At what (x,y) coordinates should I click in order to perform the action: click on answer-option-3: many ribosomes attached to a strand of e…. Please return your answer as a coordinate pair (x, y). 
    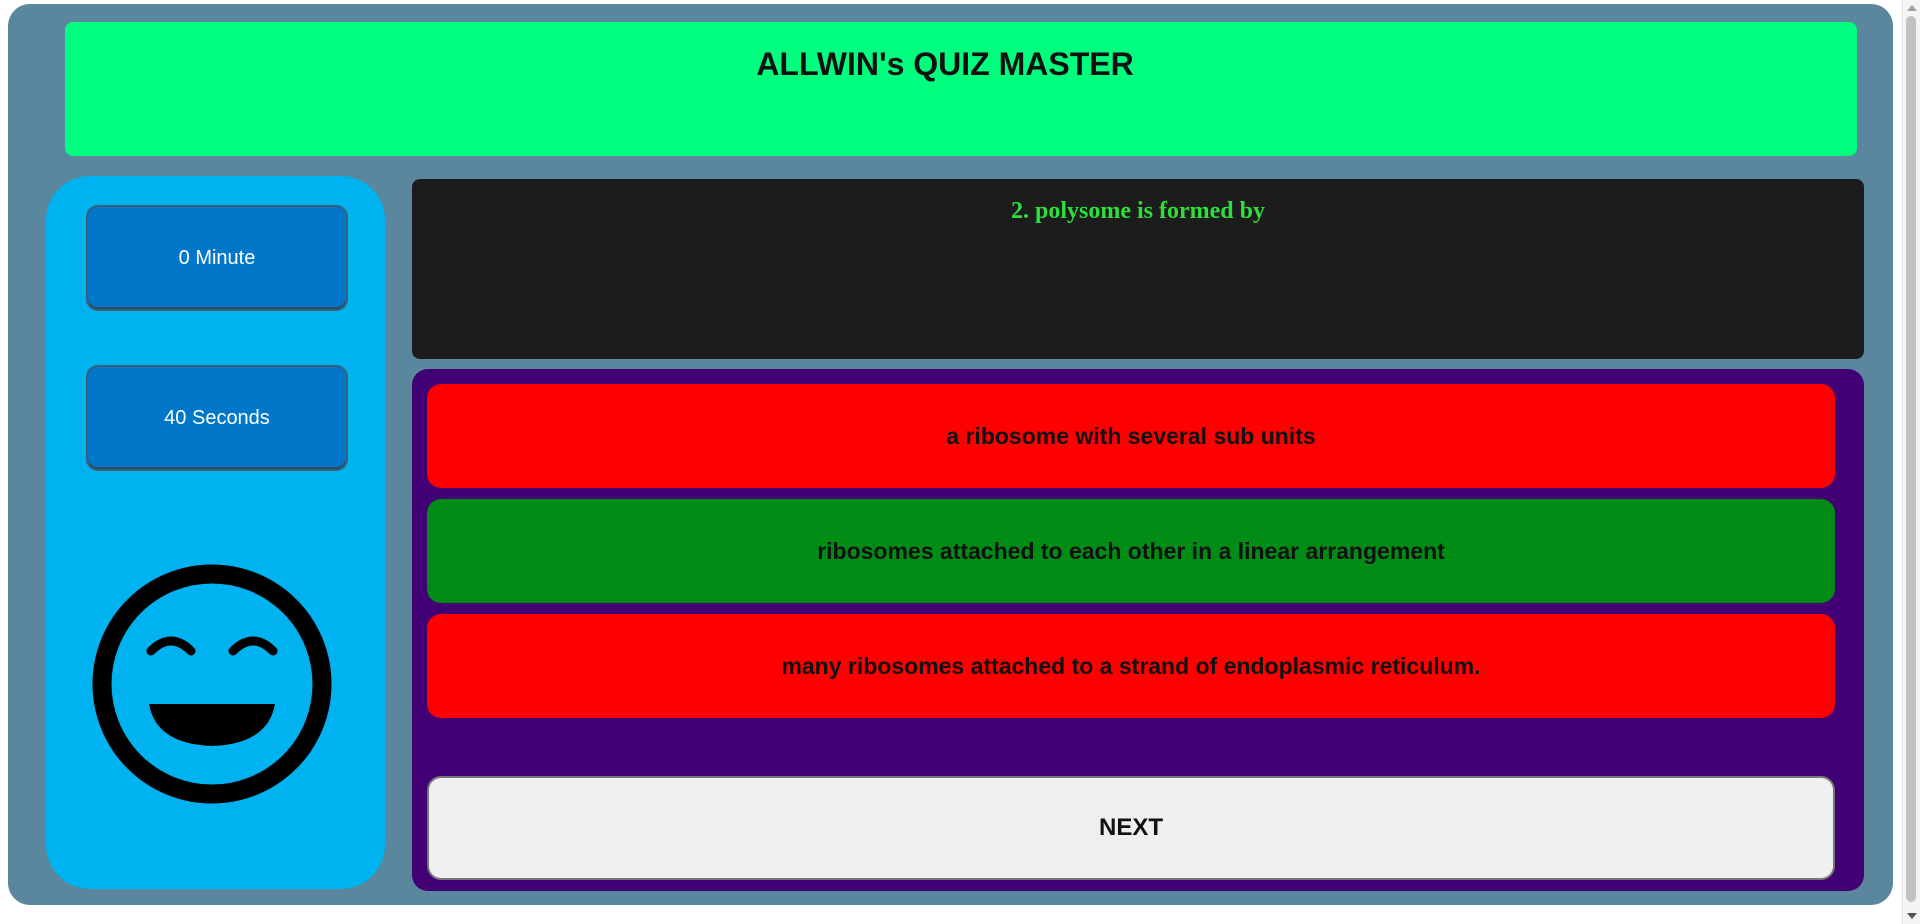
    Looking at the image, I should click on (1131, 666).